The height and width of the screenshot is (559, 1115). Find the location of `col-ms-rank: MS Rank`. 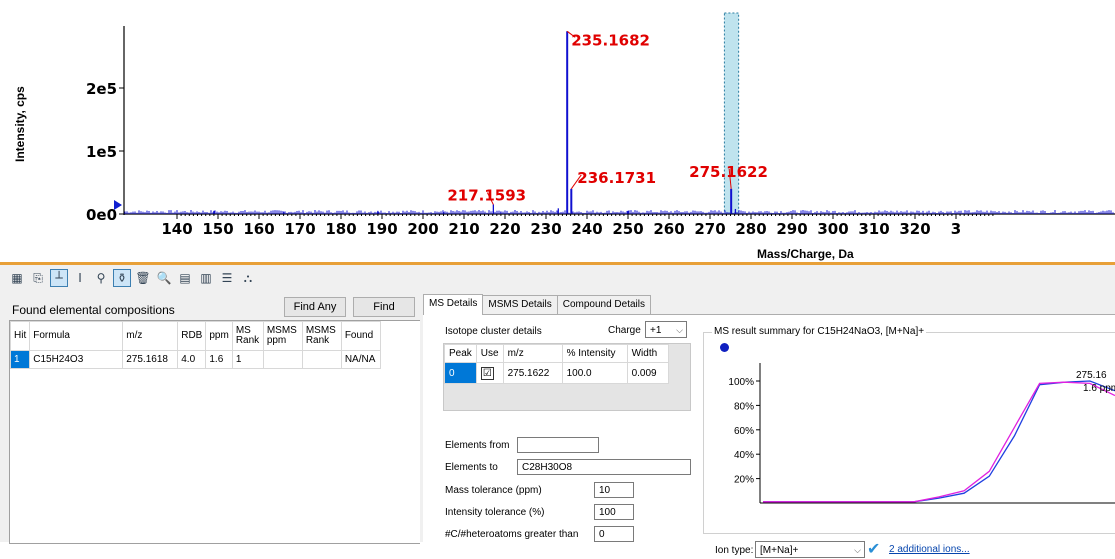

col-ms-rank: MS Rank is located at coordinates (247, 336).